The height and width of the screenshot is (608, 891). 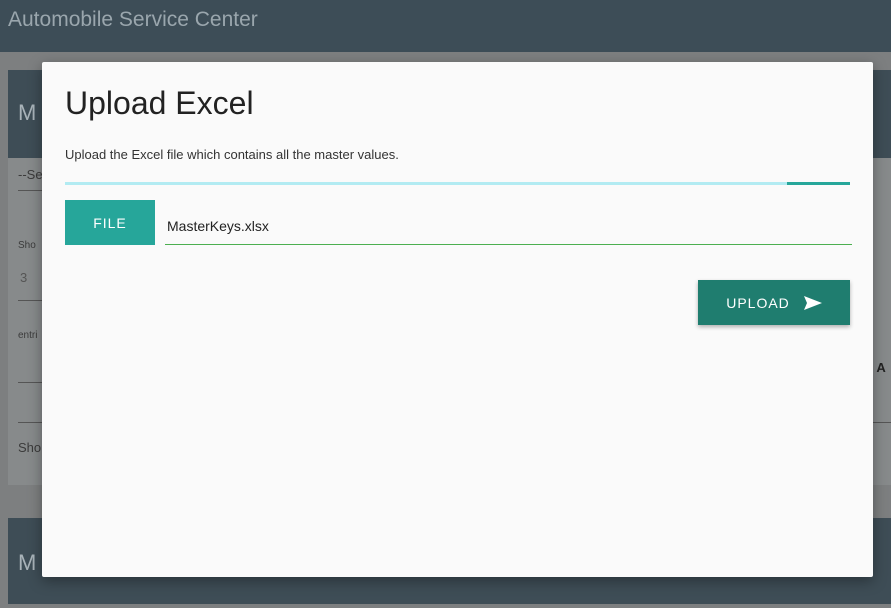 I want to click on app-title: Automobile Service Center, so click(x=133, y=19).